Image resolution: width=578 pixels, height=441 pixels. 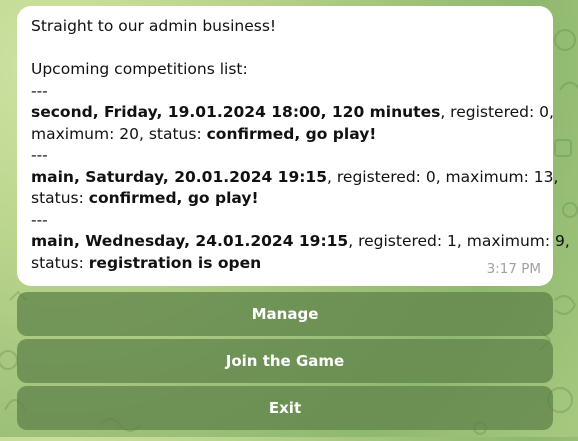 What do you see at coordinates (119, 133) in the screenshot?
I see `competition-status-prefix: maximum: 20, status:` at bounding box center [119, 133].